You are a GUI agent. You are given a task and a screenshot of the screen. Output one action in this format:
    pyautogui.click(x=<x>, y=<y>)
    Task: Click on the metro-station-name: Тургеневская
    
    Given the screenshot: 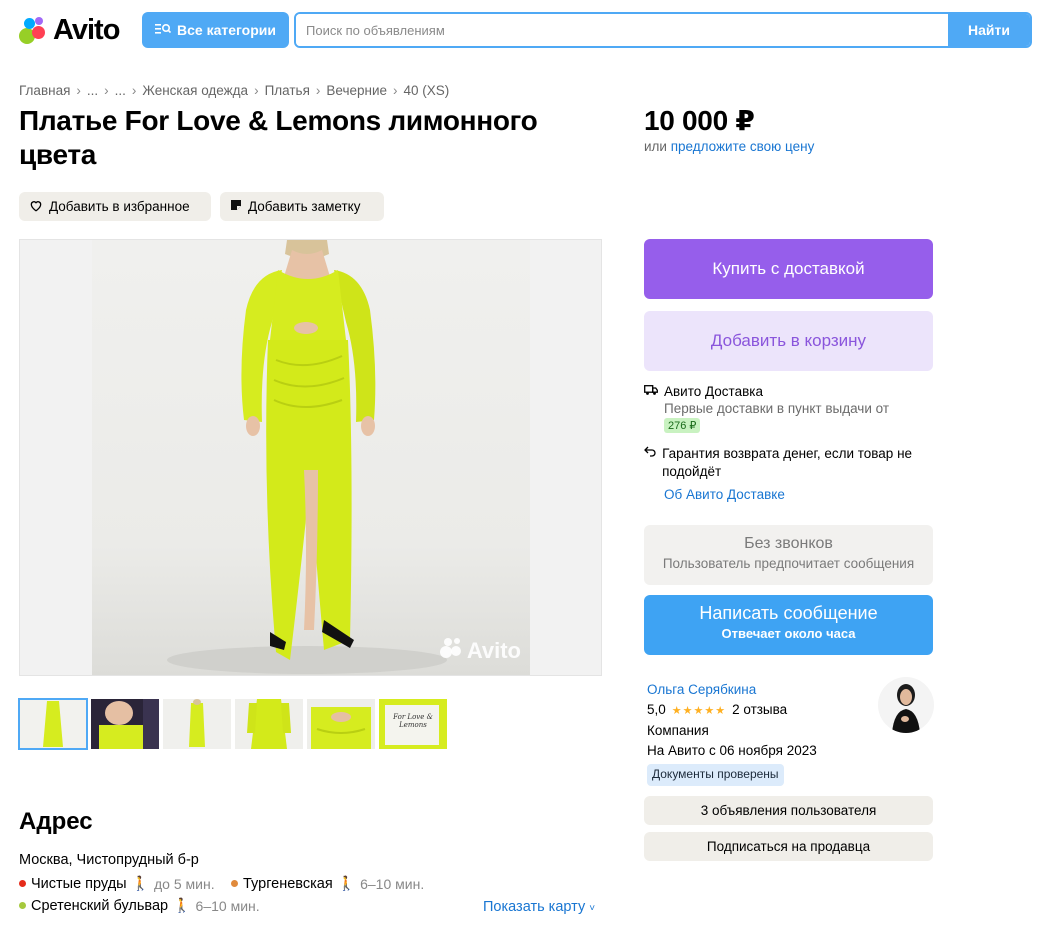 What is the action you would take?
    pyautogui.click(x=288, y=883)
    